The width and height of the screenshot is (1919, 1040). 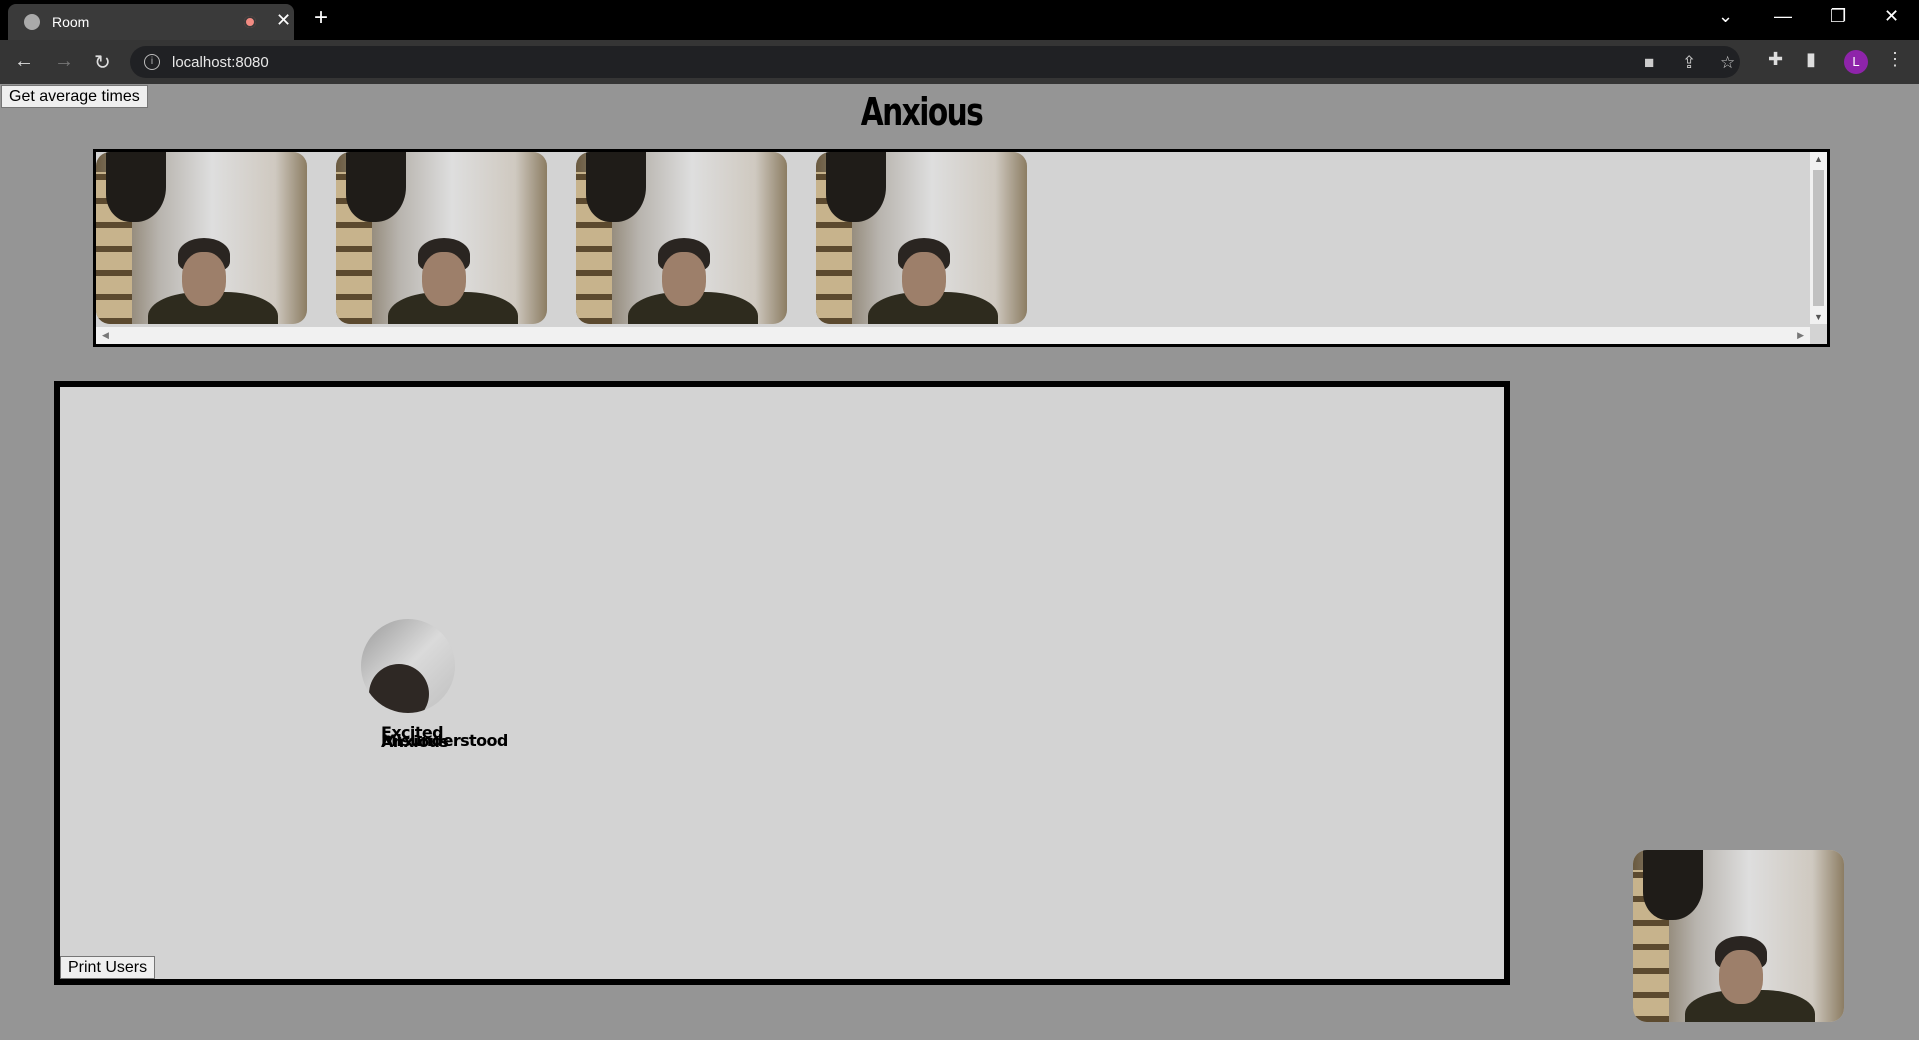 What do you see at coordinates (935, 62) in the screenshot?
I see `address-bar: i localhost:8080 ■ ⇪ ☆` at bounding box center [935, 62].